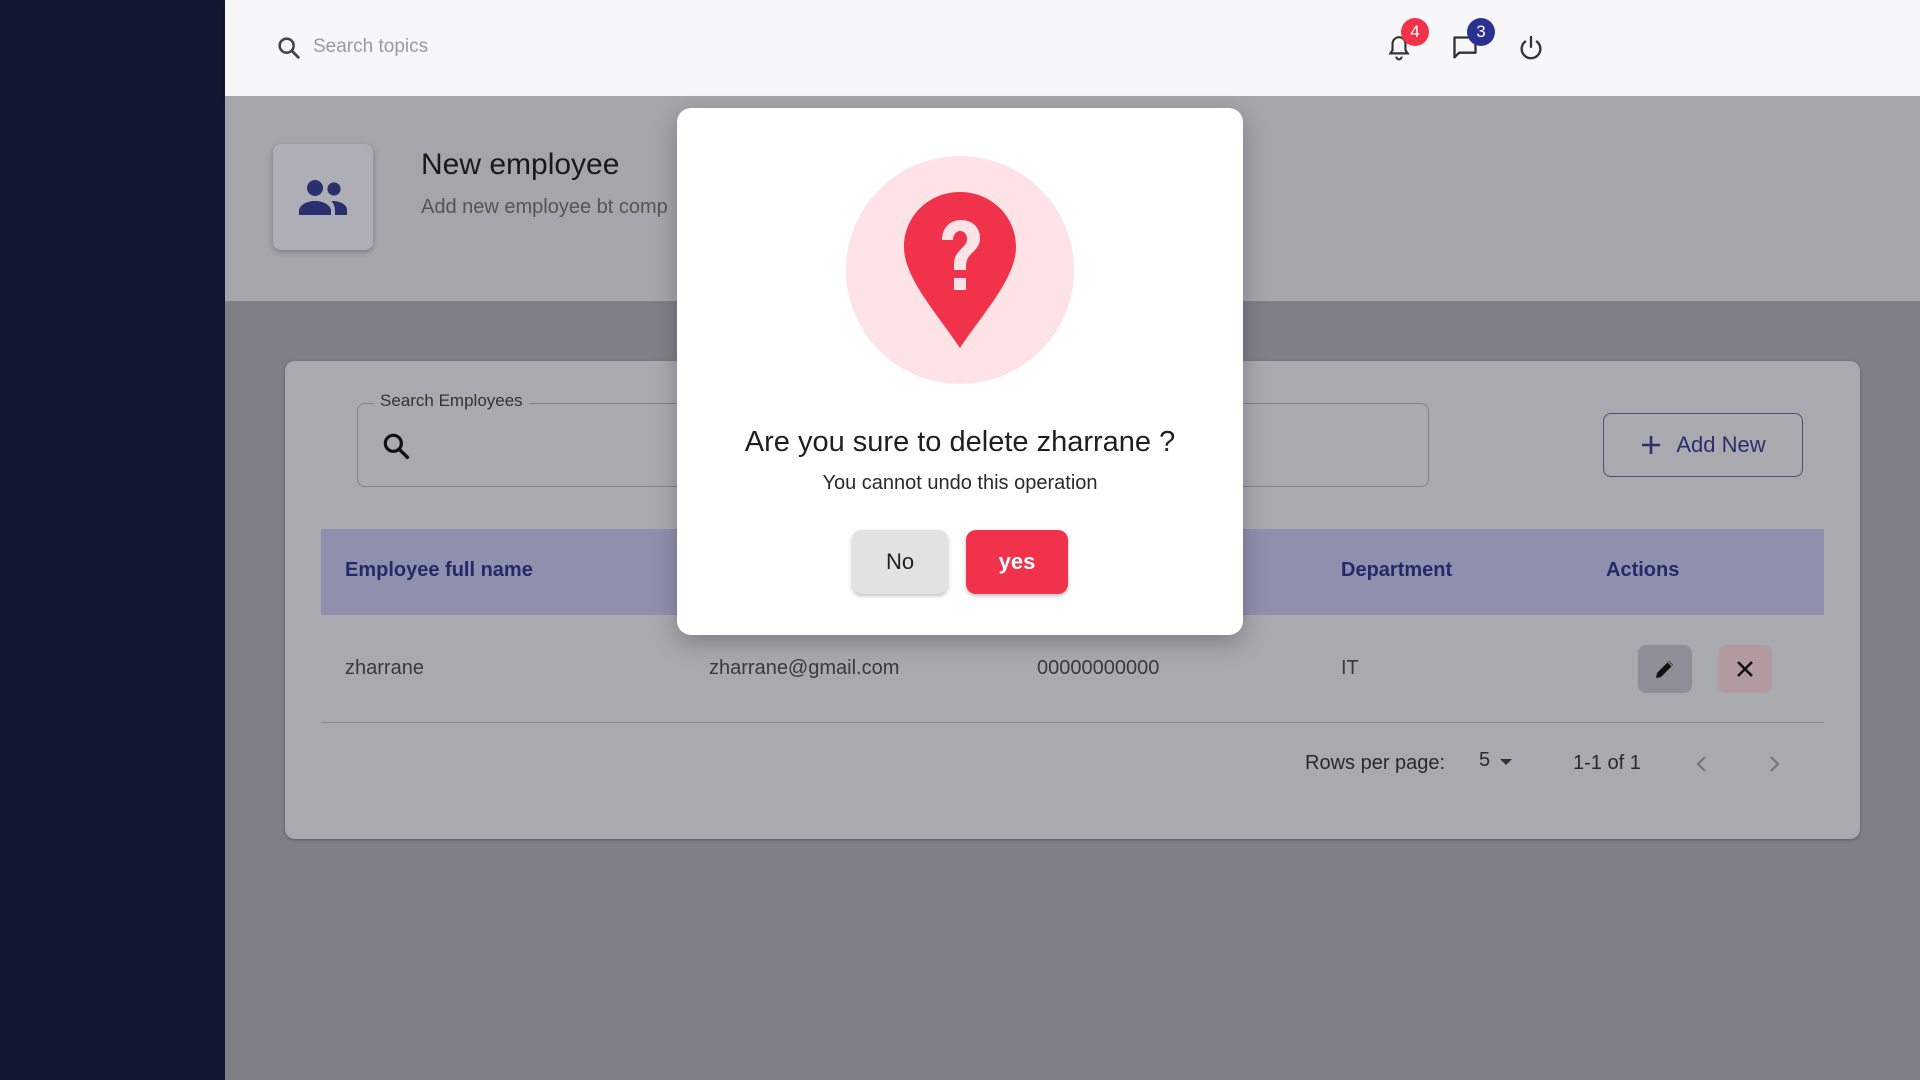 This screenshot has height=1080, width=1920. I want to click on messages-badge: 3, so click(1481, 32).